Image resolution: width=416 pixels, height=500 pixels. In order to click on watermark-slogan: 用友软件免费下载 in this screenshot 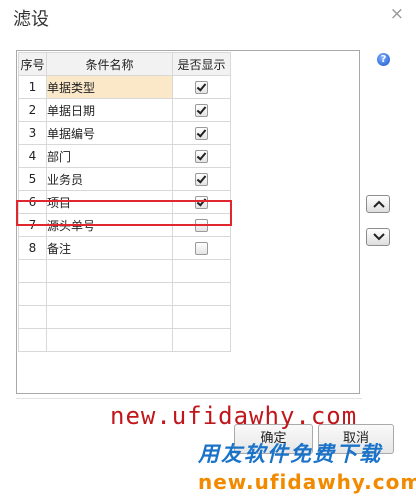, I will do `click(290, 454)`.